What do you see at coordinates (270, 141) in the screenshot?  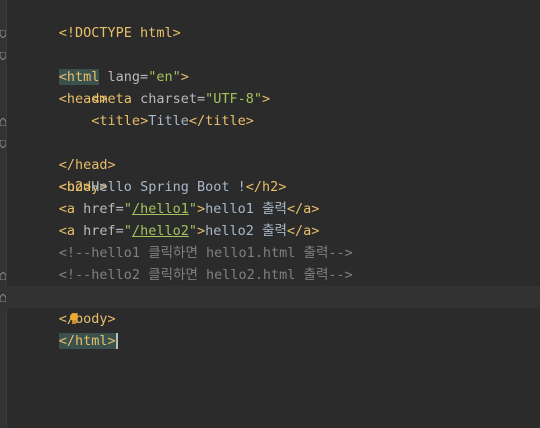 I see `code-line-6: </head>` at bounding box center [270, 141].